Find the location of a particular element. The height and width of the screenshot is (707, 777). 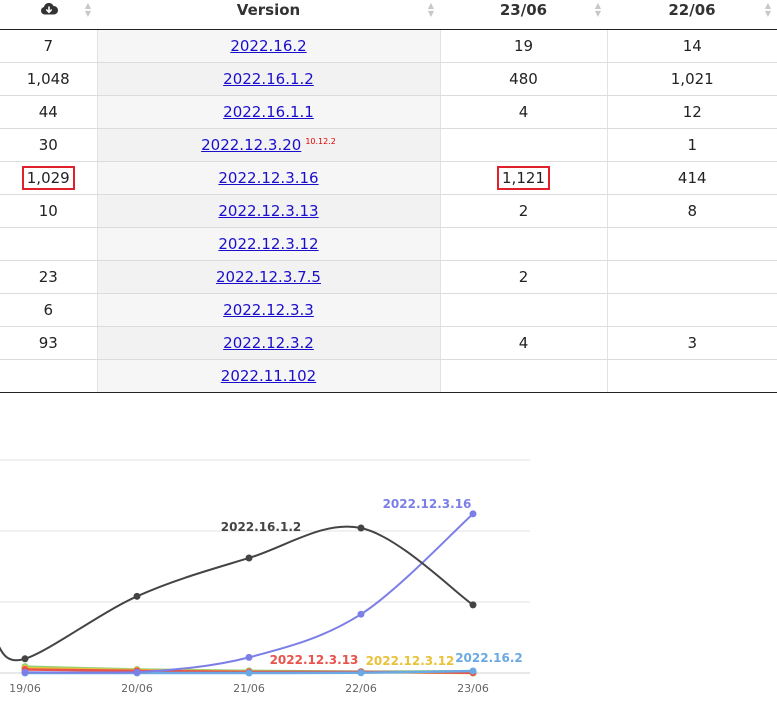

table-row: 44 2022.16.1.1 4 12 is located at coordinates (388, 112).